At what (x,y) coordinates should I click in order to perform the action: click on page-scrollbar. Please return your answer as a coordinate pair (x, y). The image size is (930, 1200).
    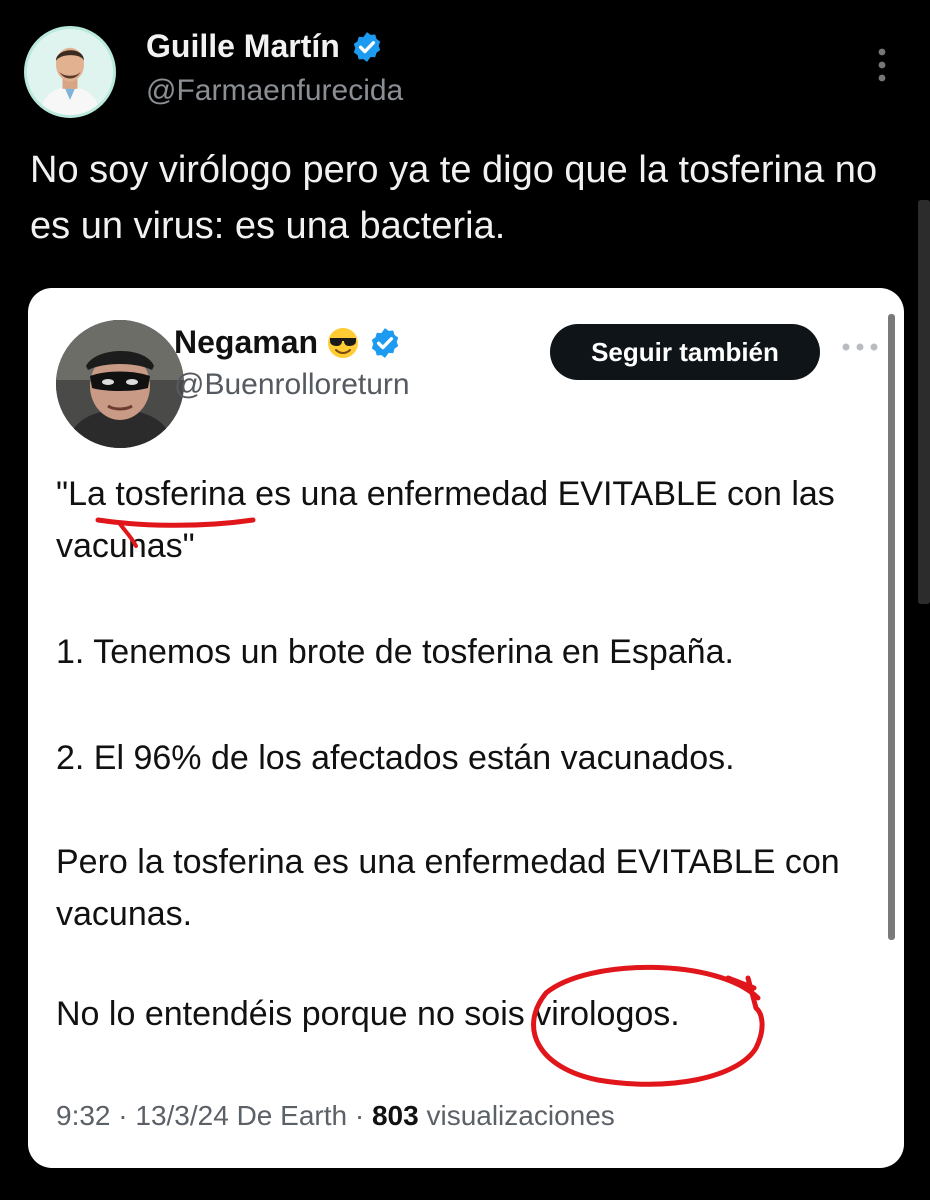
    Looking at the image, I should click on (924, 402).